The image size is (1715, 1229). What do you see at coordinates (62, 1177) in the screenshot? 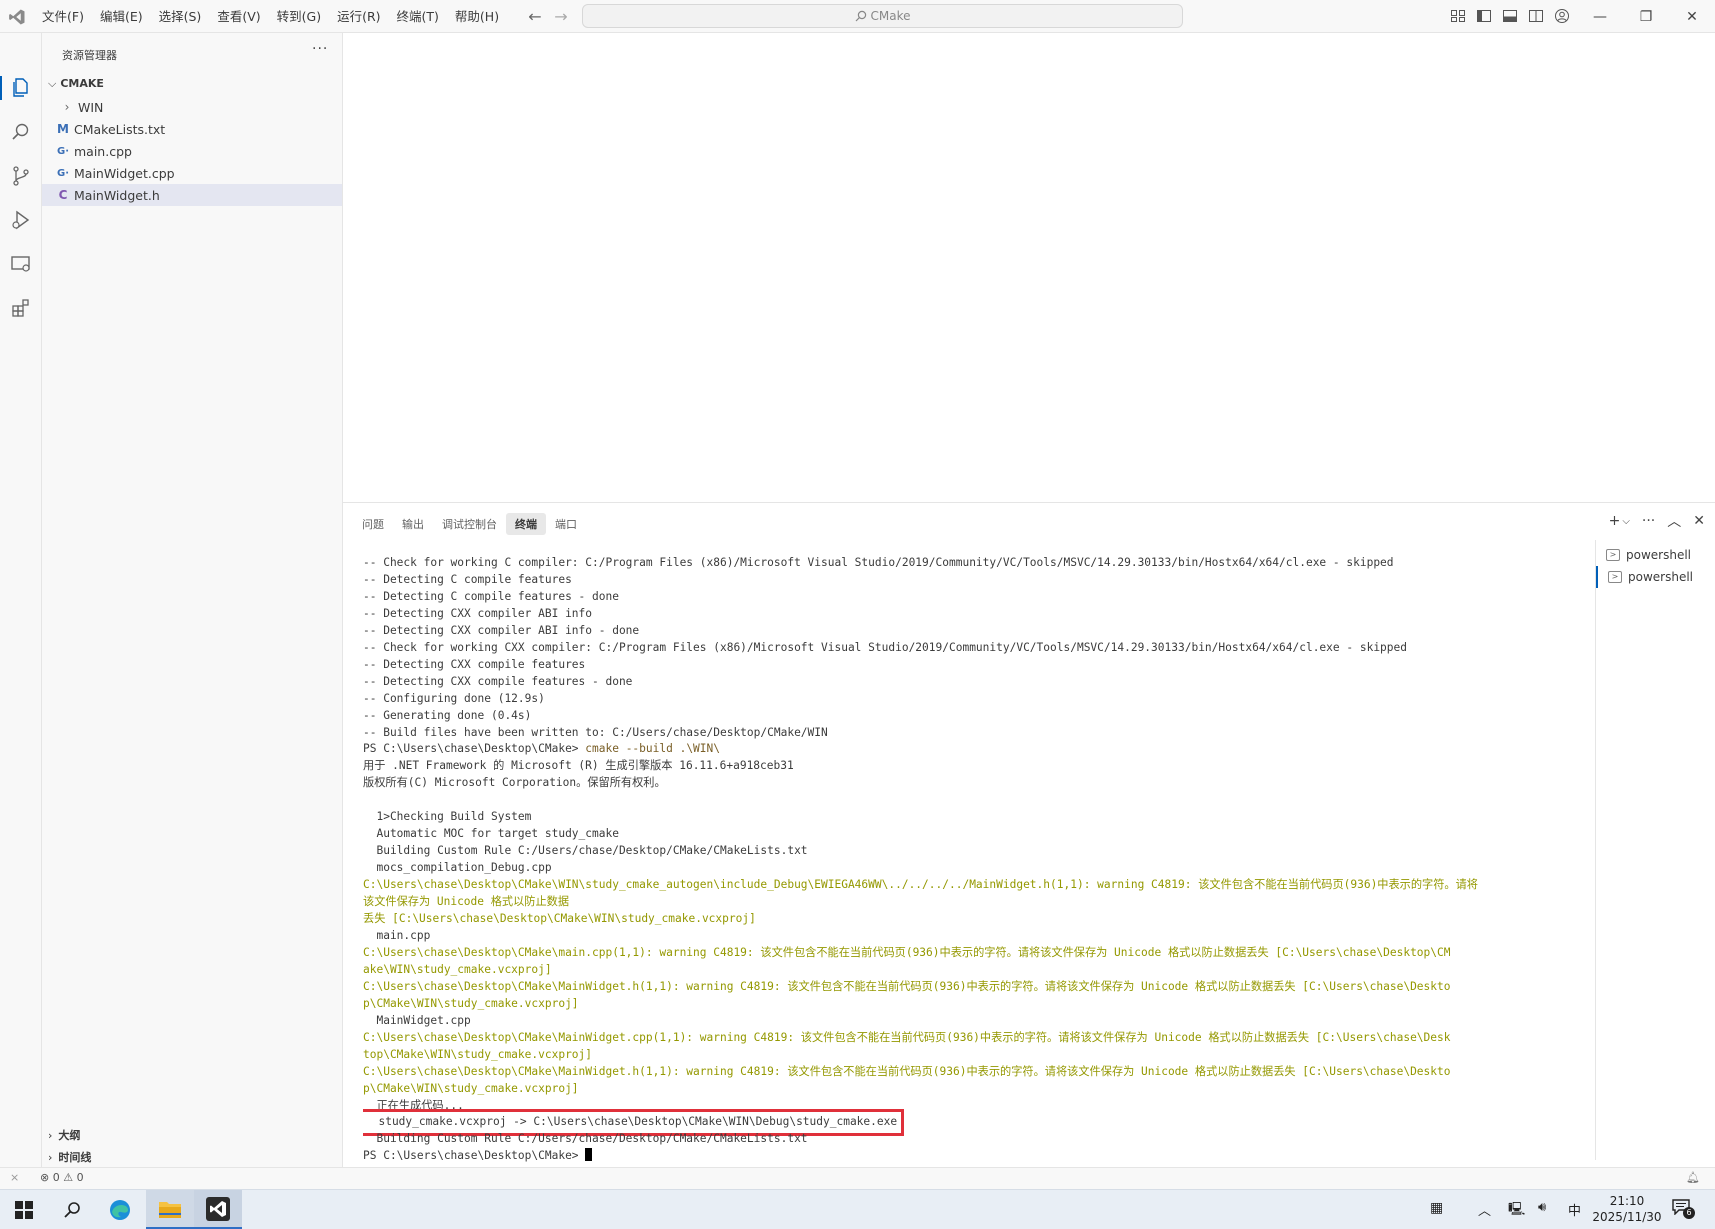
I see `problems-indicator: ⊗ 0 ⚠ 0` at bounding box center [62, 1177].